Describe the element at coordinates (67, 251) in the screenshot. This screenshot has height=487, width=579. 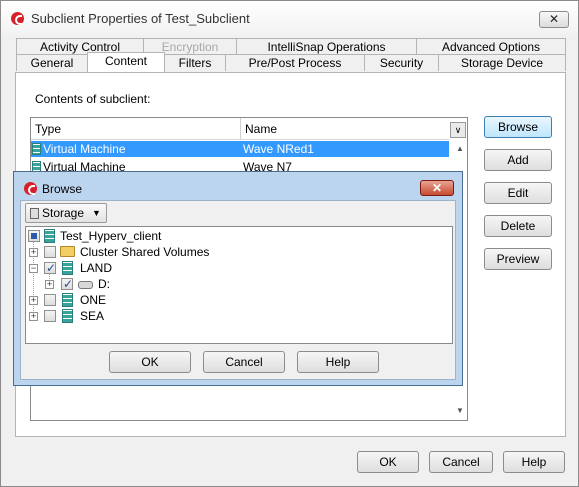
I see `folder-icon` at that location.